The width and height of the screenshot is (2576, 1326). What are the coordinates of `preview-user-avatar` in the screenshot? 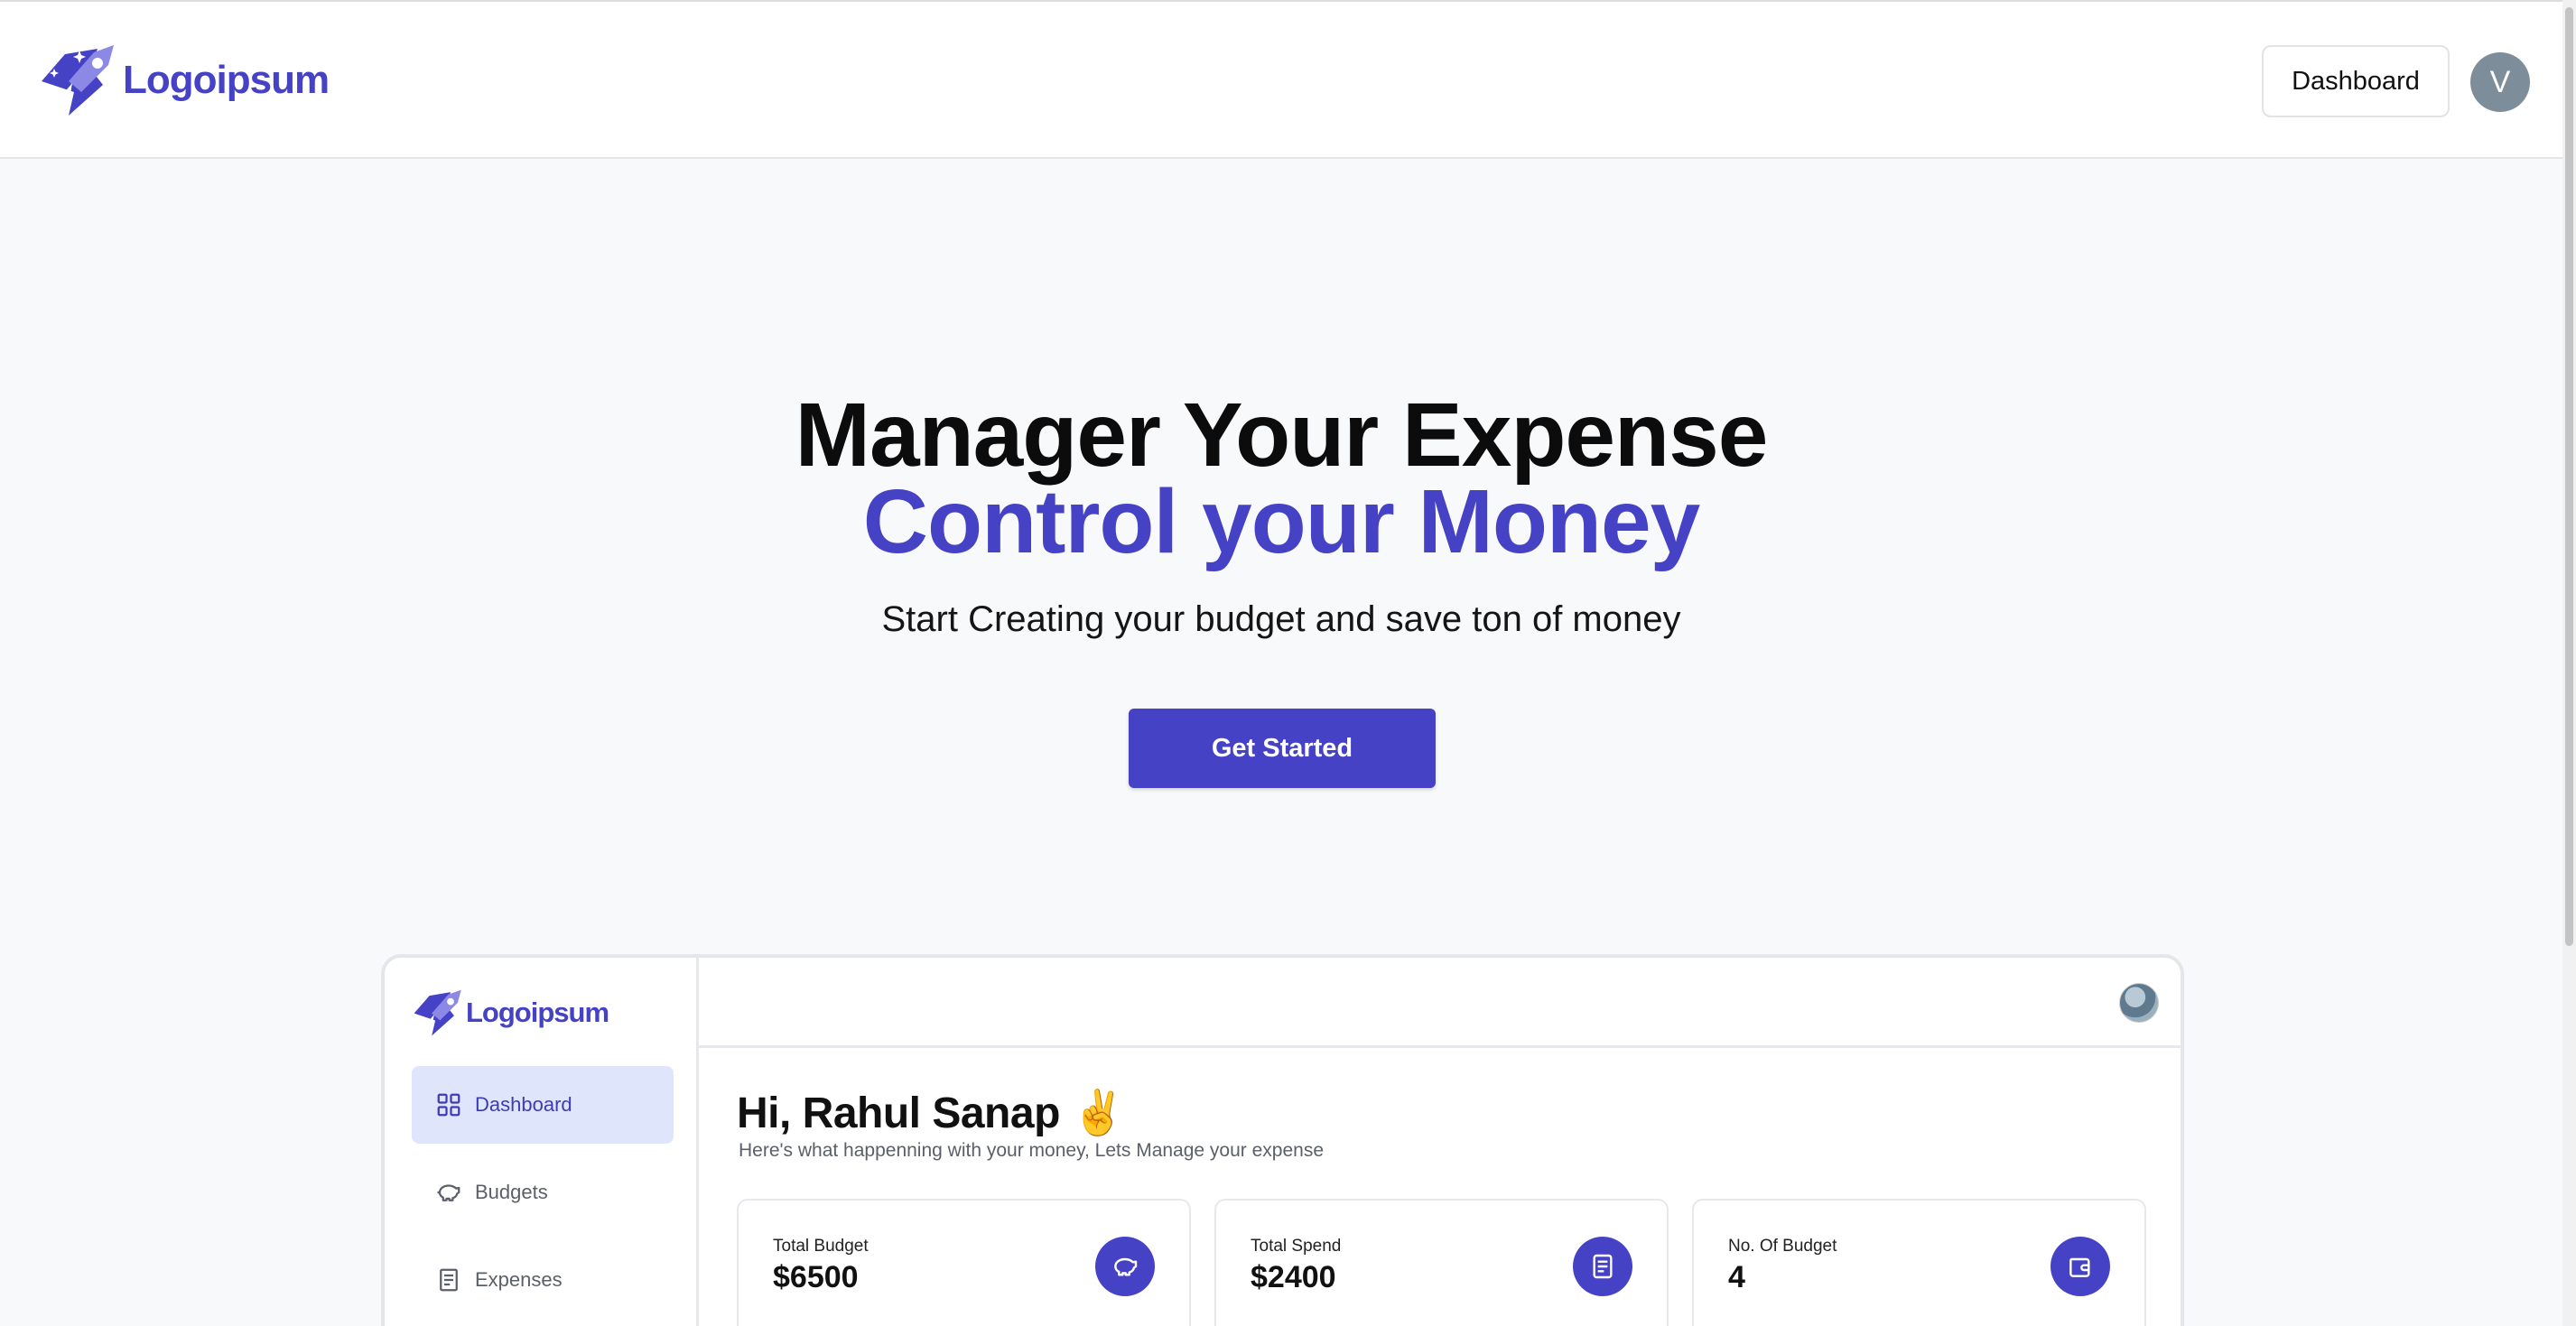 It's located at (2139, 1003).